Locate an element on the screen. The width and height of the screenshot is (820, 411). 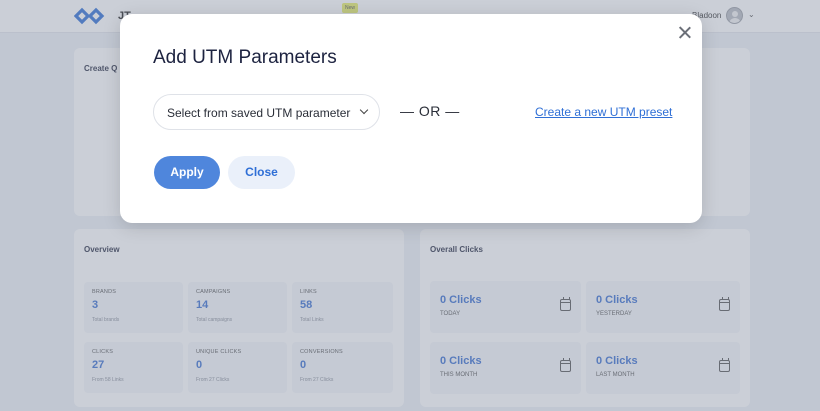
modal-title: Add UTM Parameters is located at coordinates (245, 57).